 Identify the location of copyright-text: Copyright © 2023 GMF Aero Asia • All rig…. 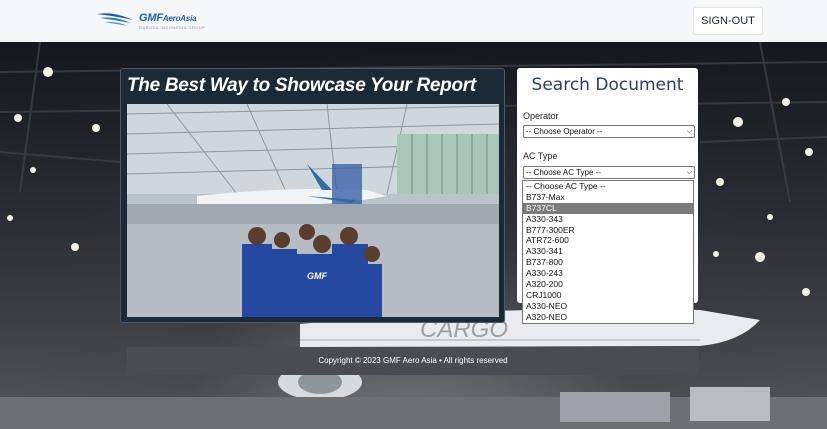
(413, 360).